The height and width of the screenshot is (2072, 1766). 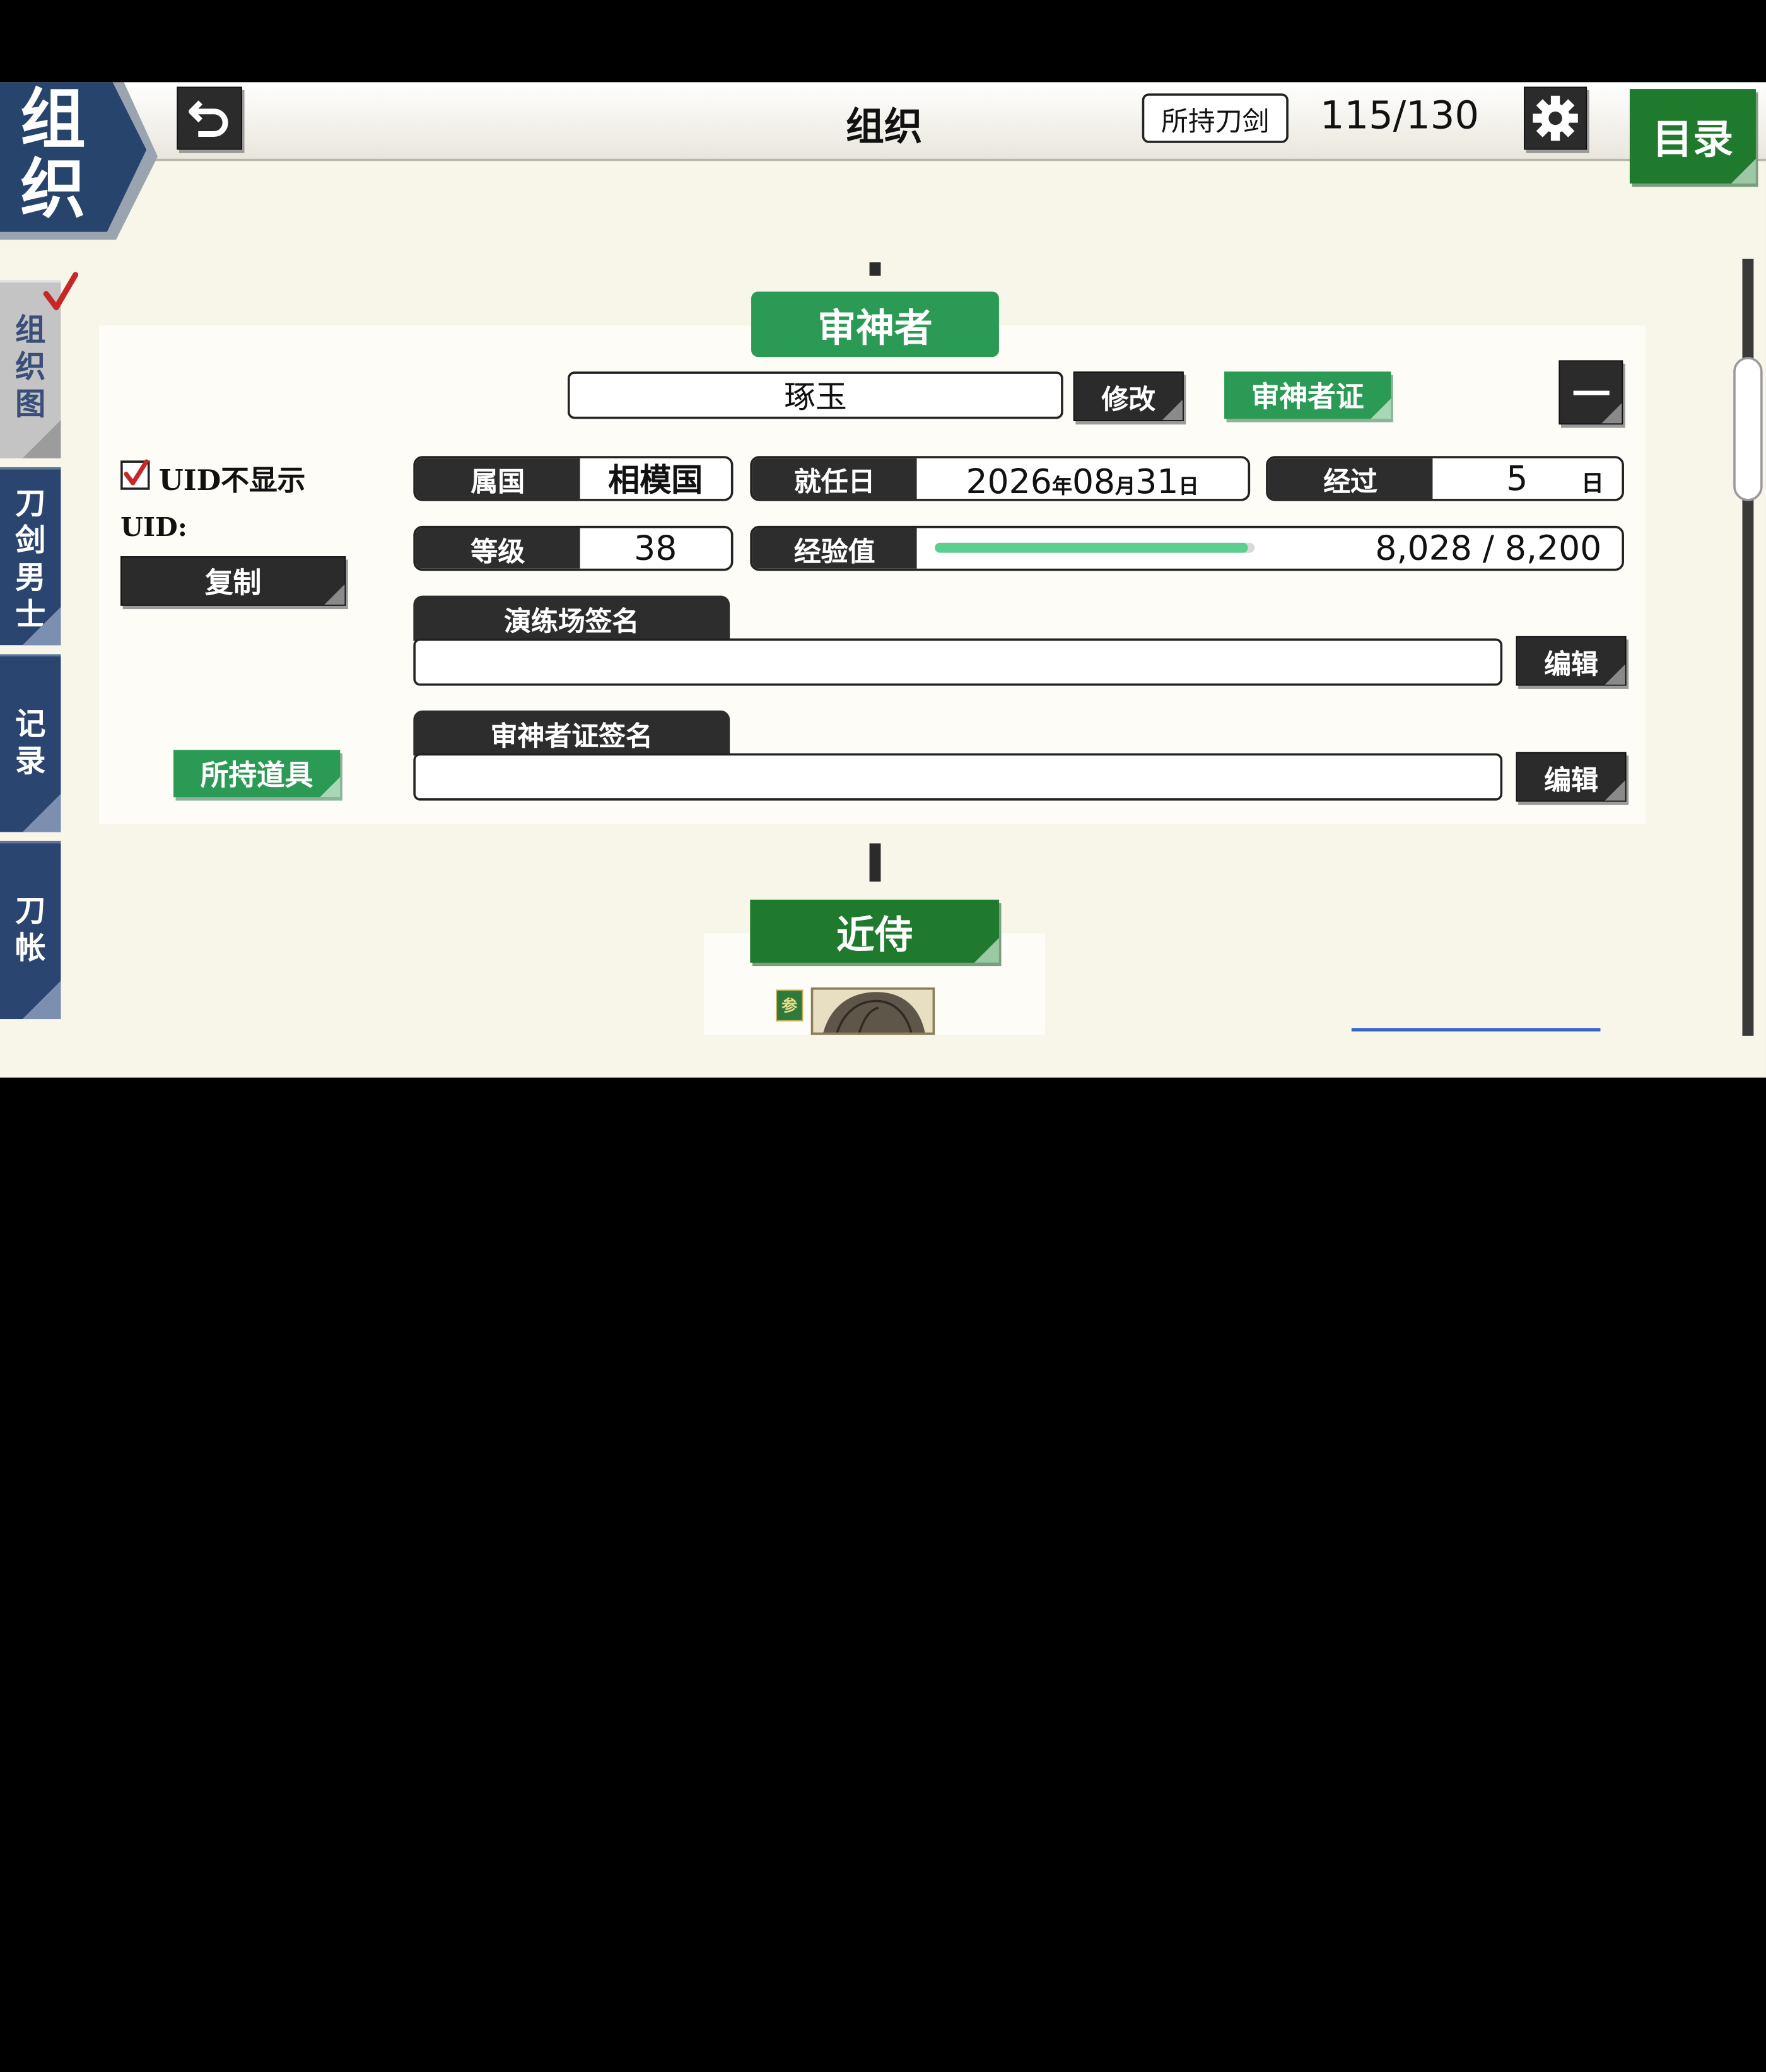 What do you see at coordinates (655, 481) in the screenshot?
I see `province-value: 相模国` at bounding box center [655, 481].